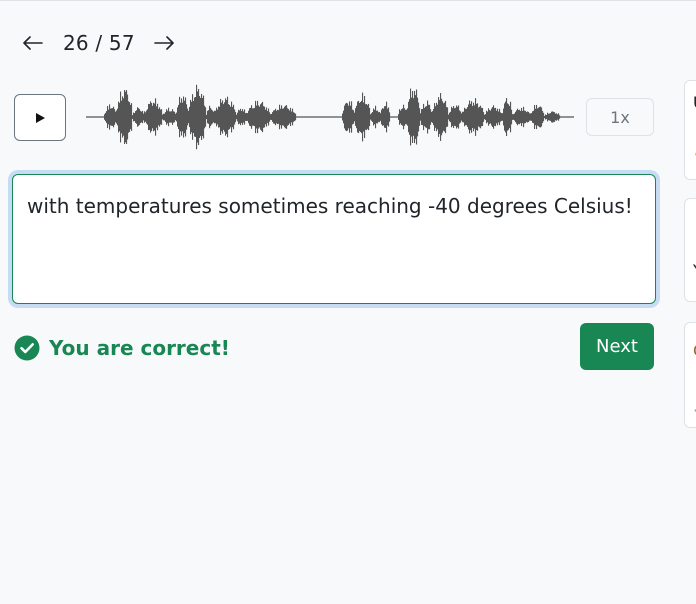 Image resolution: width=696 pixels, height=604 pixels. What do you see at coordinates (617, 346) in the screenshot?
I see `next-button: Next` at bounding box center [617, 346].